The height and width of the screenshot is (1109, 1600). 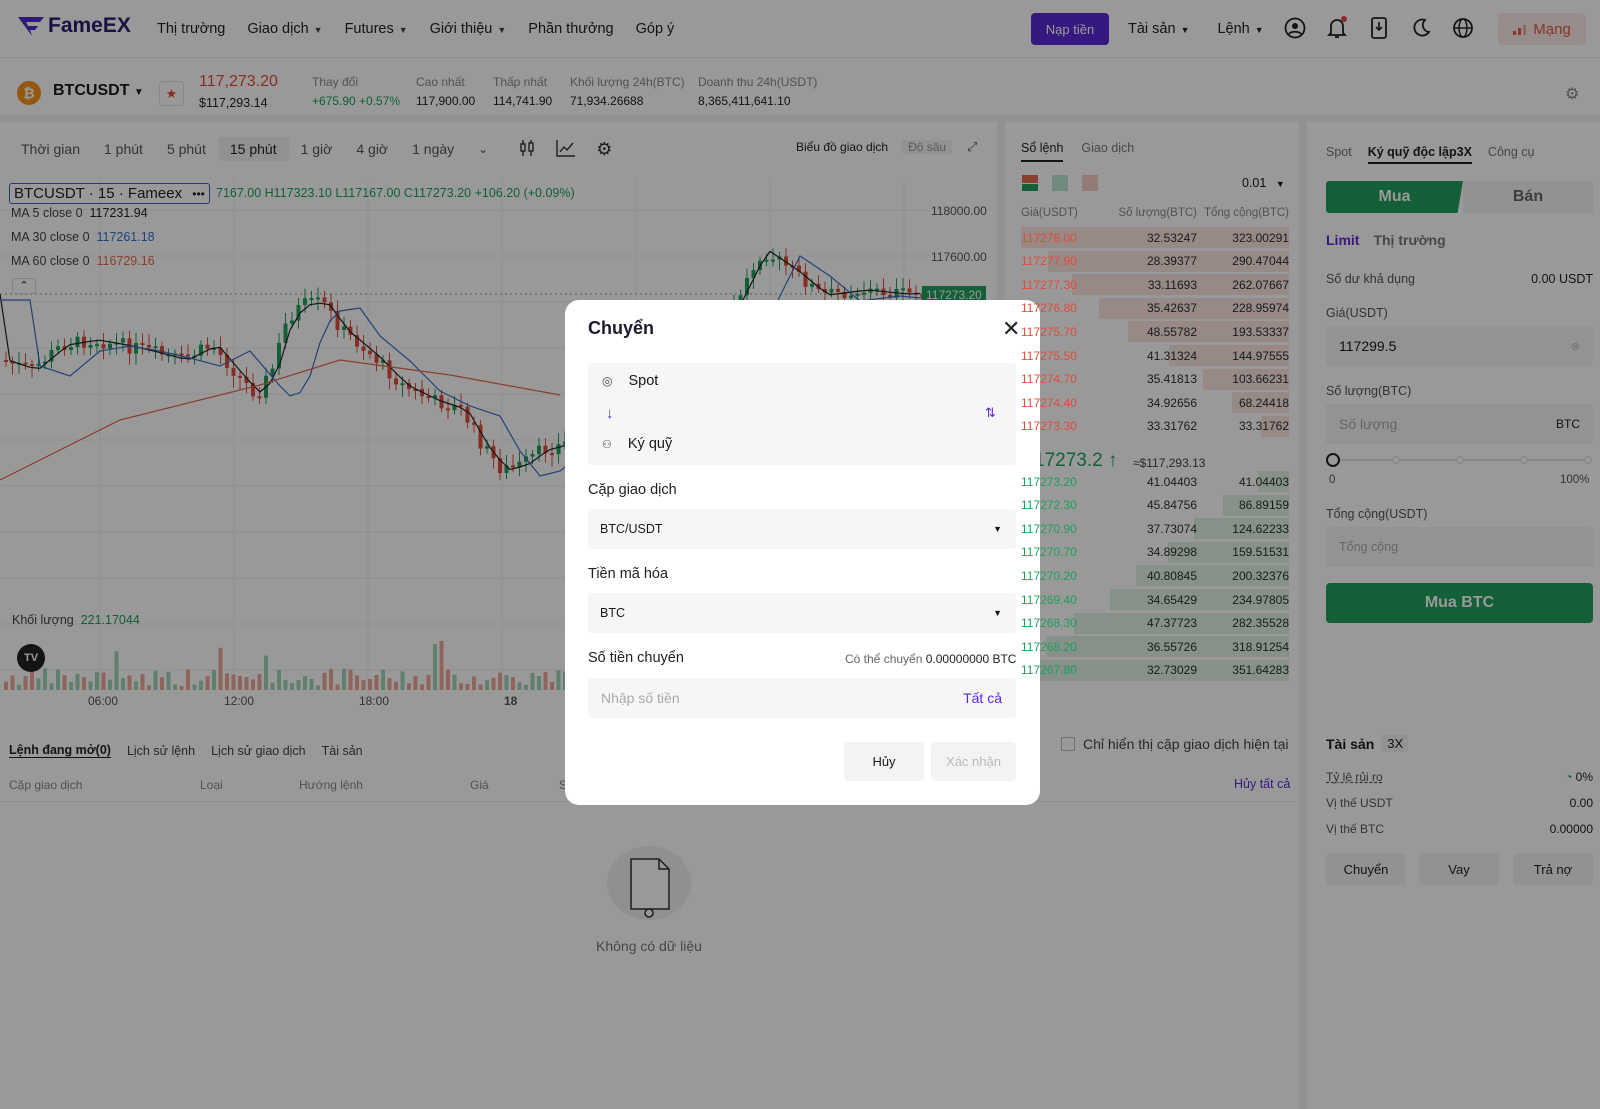 I want to click on max-all-button: Tất cả, so click(x=982, y=698).